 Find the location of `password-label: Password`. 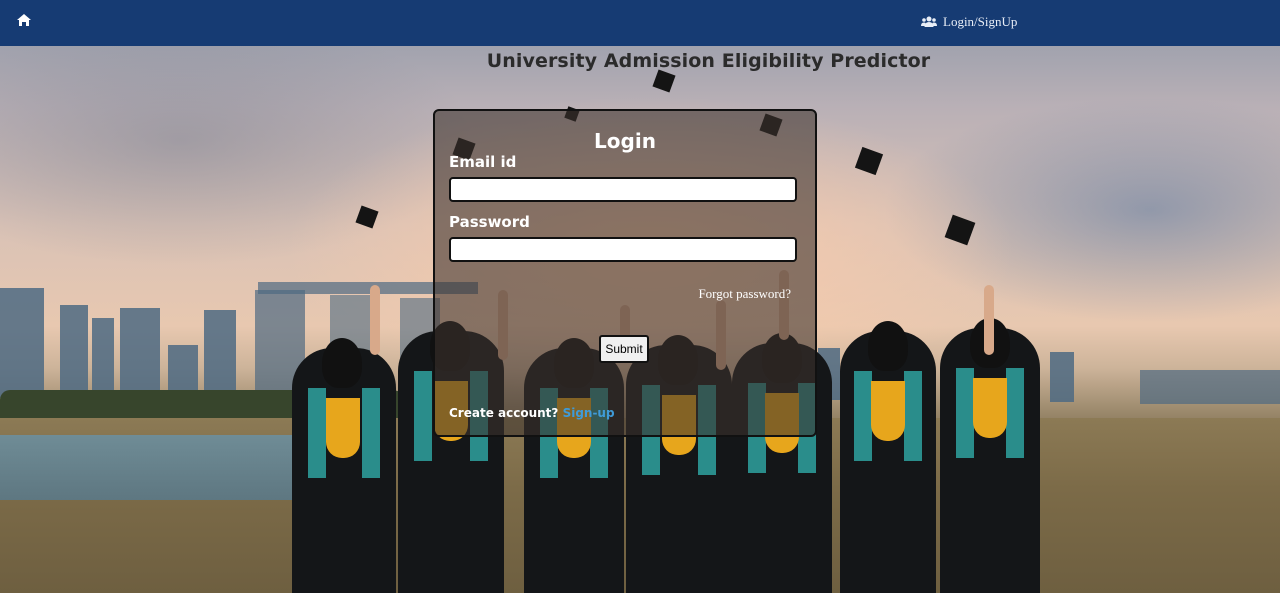

password-label: Password is located at coordinates (489, 222).